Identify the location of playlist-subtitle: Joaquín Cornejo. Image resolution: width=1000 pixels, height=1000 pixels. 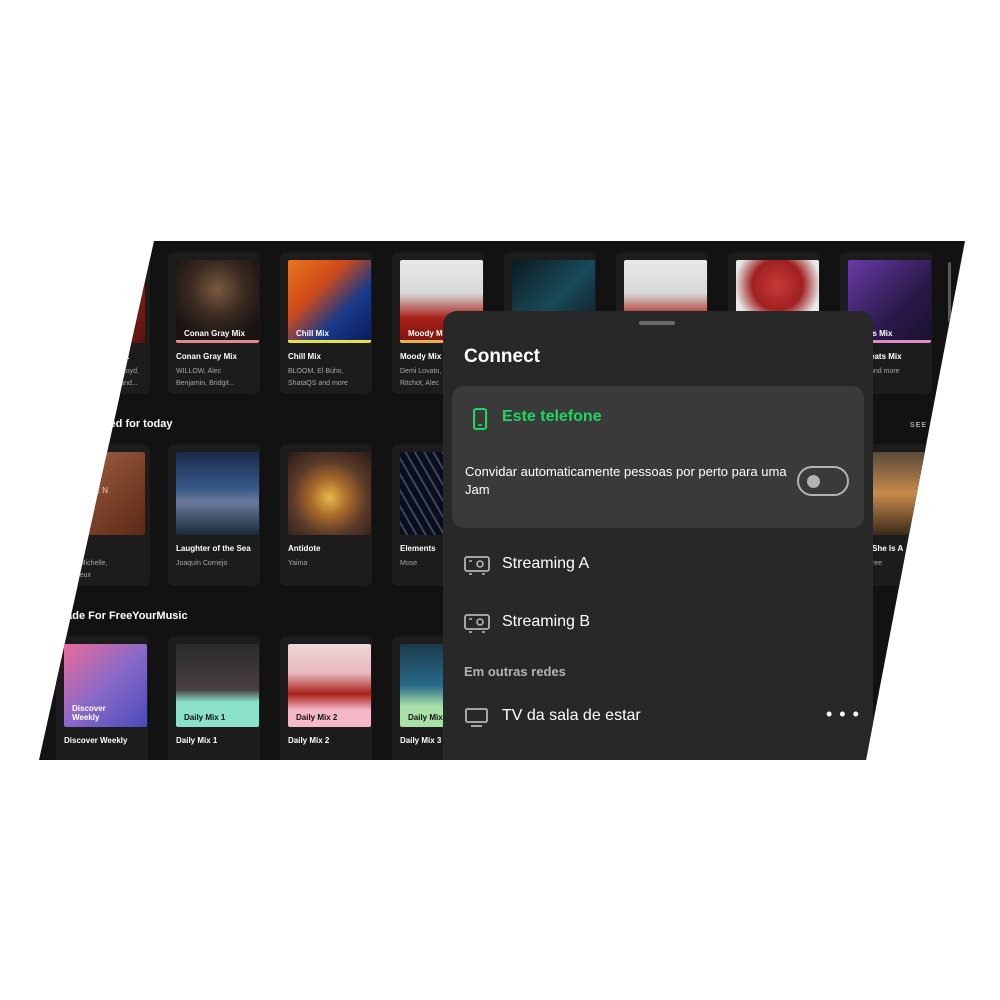
(202, 563).